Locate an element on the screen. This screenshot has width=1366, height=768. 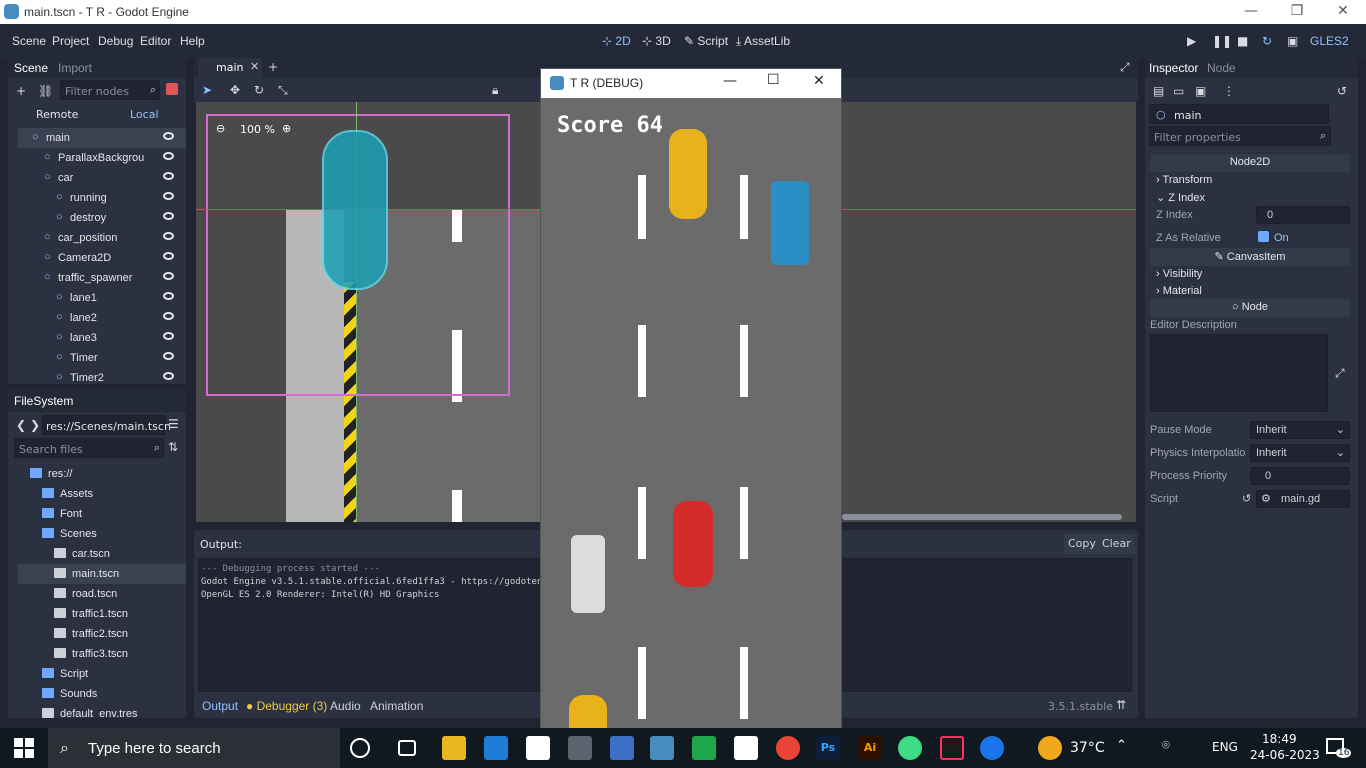
copy-button: Copy is located at coordinates (1082, 544).